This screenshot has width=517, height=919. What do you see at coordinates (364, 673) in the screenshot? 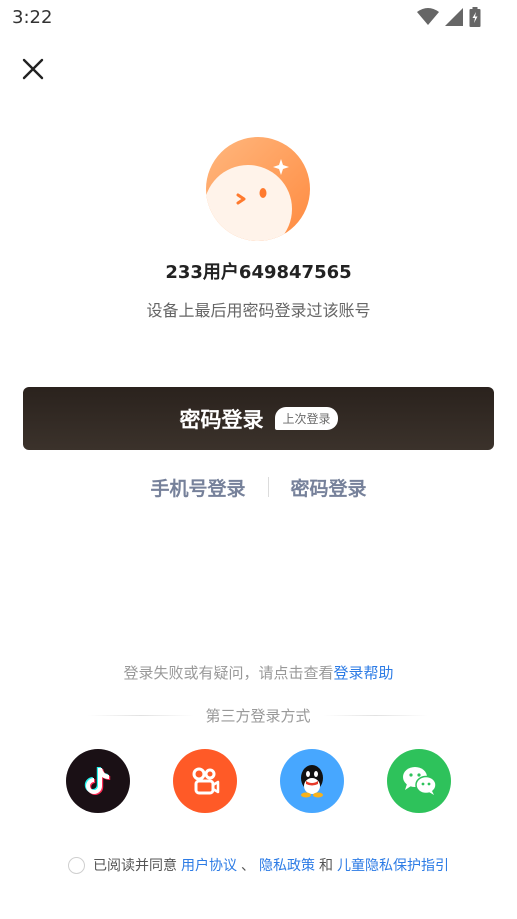
I see `help-link: 登录帮助` at bounding box center [364, 673].